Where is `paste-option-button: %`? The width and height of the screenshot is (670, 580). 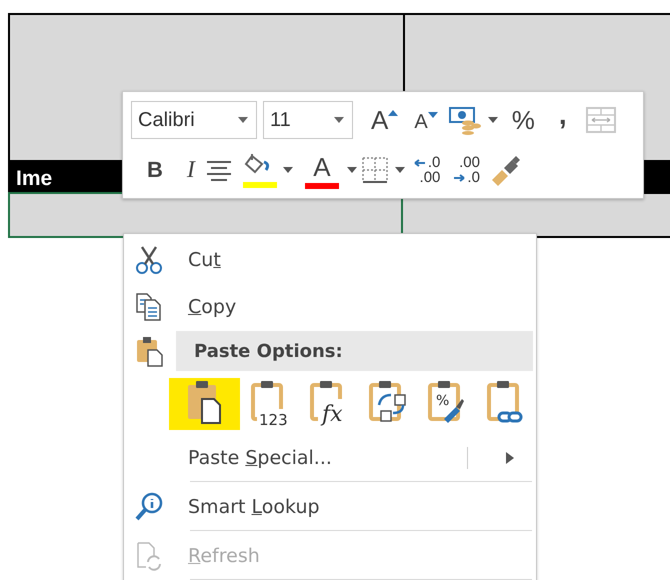 paste-option-button: % is located at coordinates (447, 404).